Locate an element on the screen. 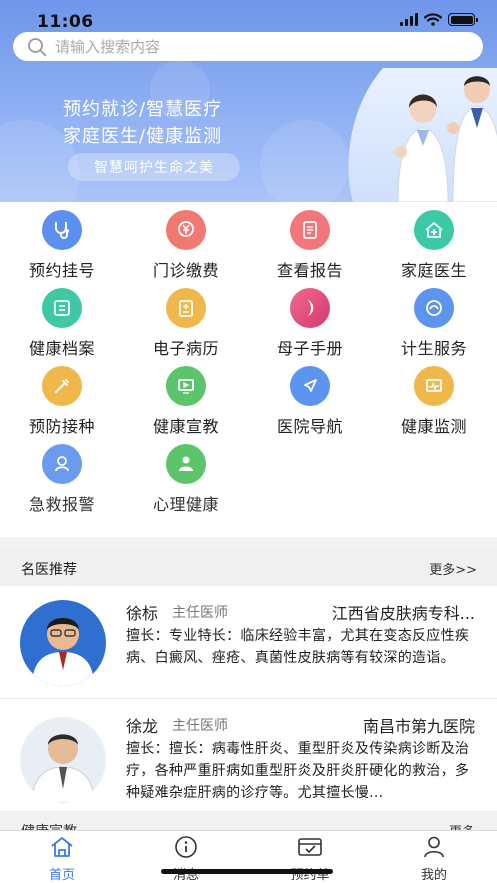  health-education-icon is located at coordinates (186, 386).